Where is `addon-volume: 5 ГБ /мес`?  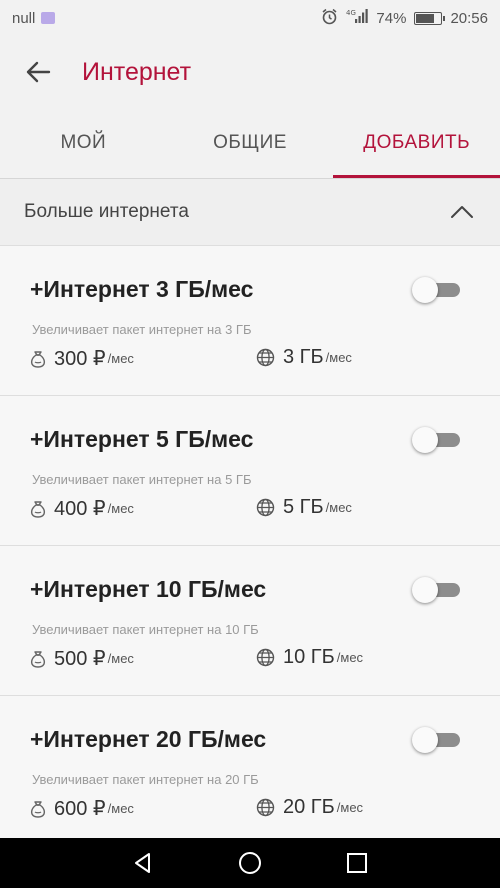 addon-volume: 5 ГБ /мес is located at coordinates (304, 507).